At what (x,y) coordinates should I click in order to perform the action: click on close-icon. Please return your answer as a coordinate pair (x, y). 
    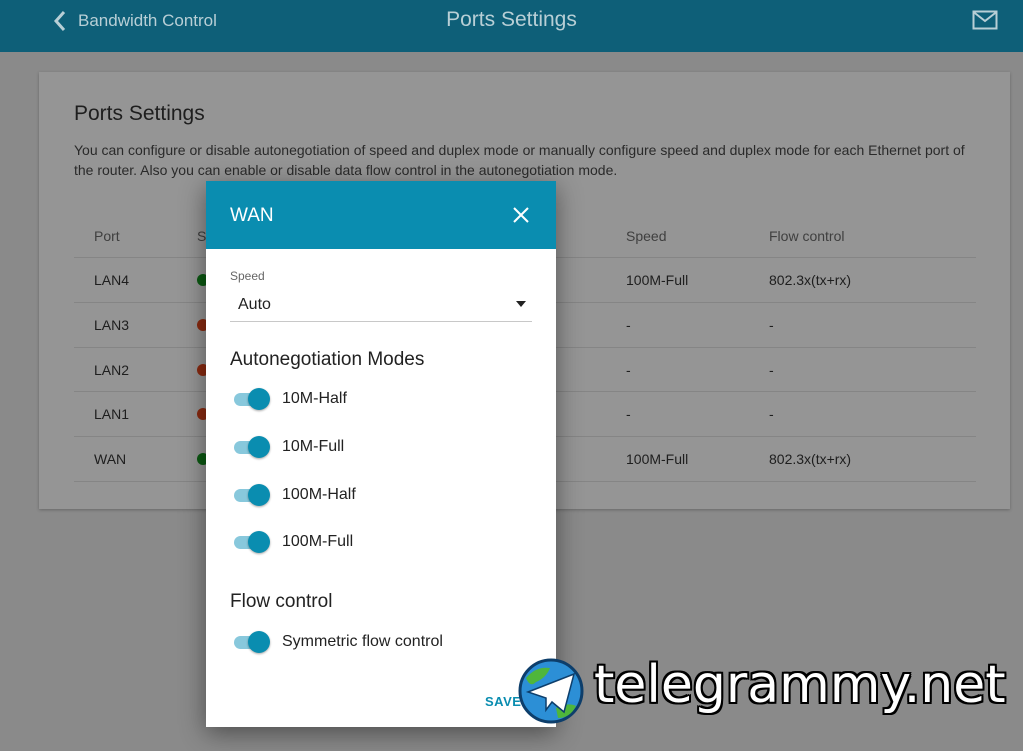
    Looking at the image, I should click on (521, 215).